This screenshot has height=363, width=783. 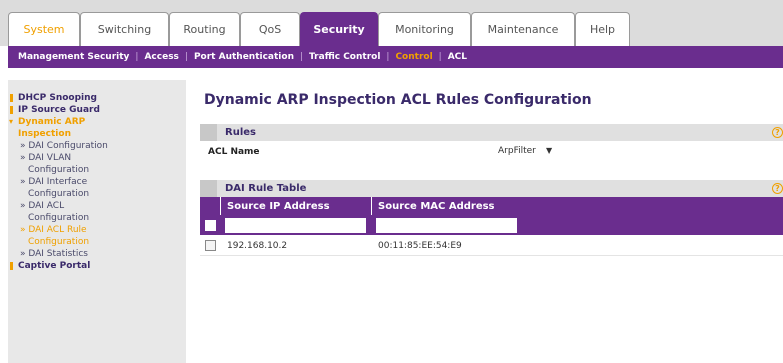 What do you see at coordinates (339, 29) in the screenshot?
I see `tab-security: Security` at bounding box center [339, 29].